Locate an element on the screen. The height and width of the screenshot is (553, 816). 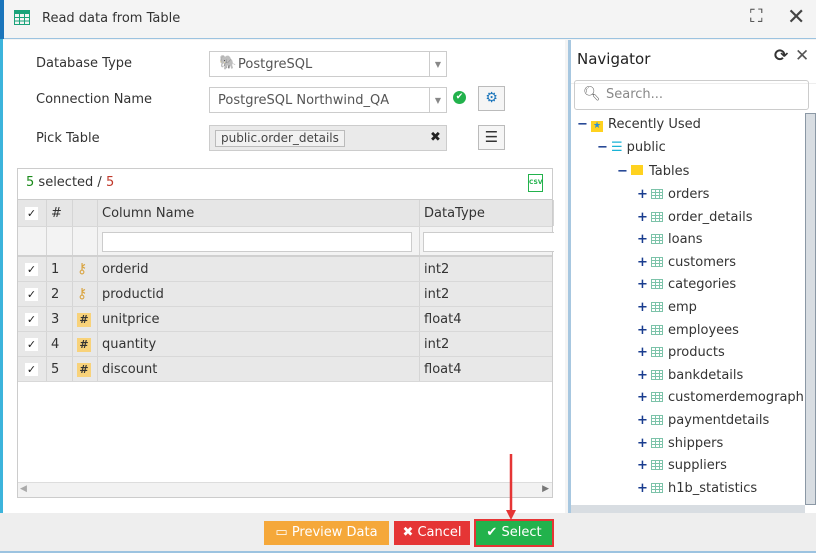
row-number: 3 is located at coordinates (60, 319).